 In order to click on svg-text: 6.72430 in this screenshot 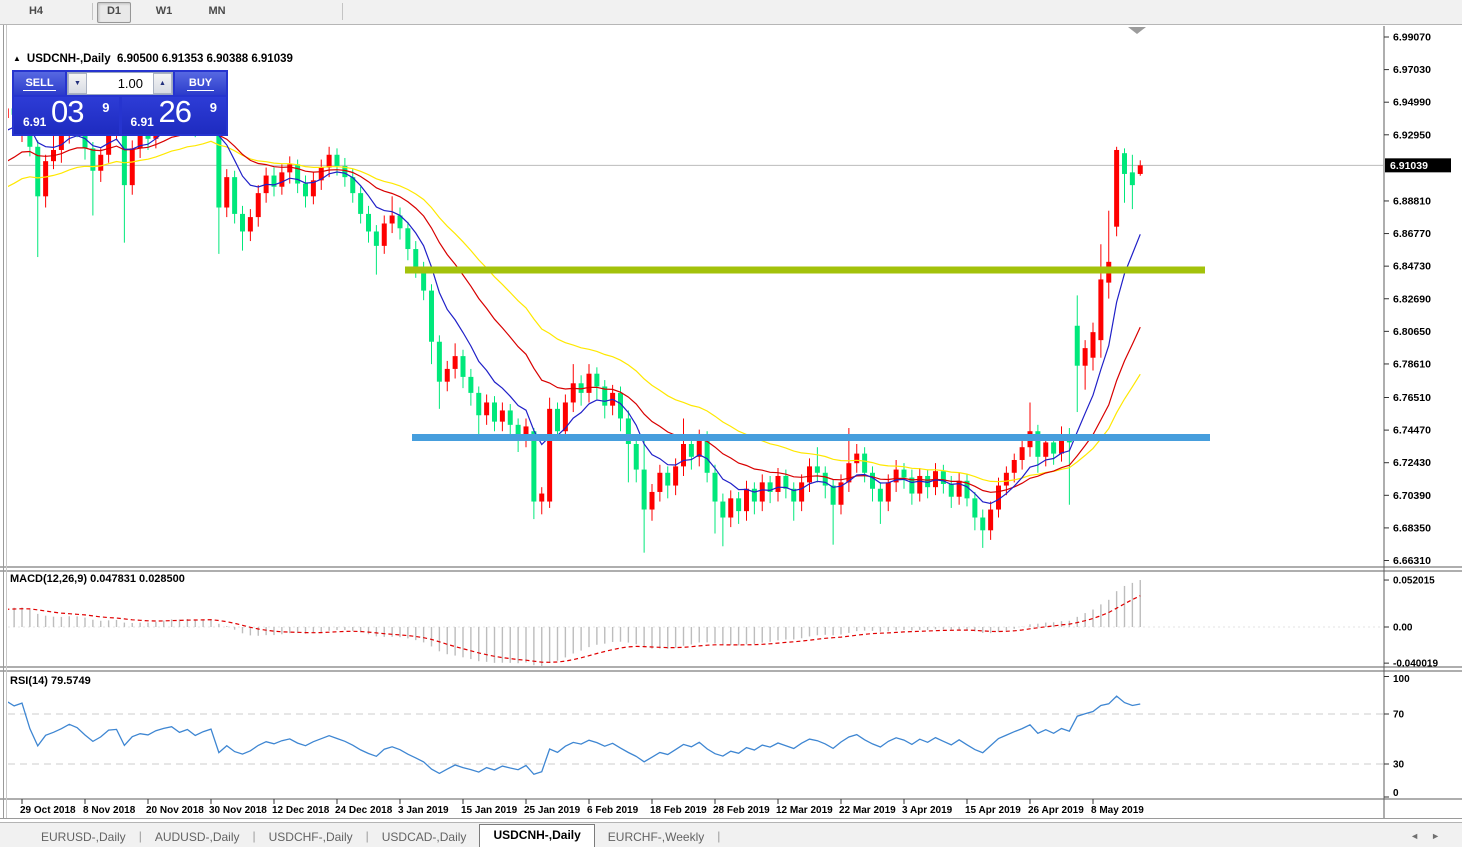, I will do `click(1412, 463)`.